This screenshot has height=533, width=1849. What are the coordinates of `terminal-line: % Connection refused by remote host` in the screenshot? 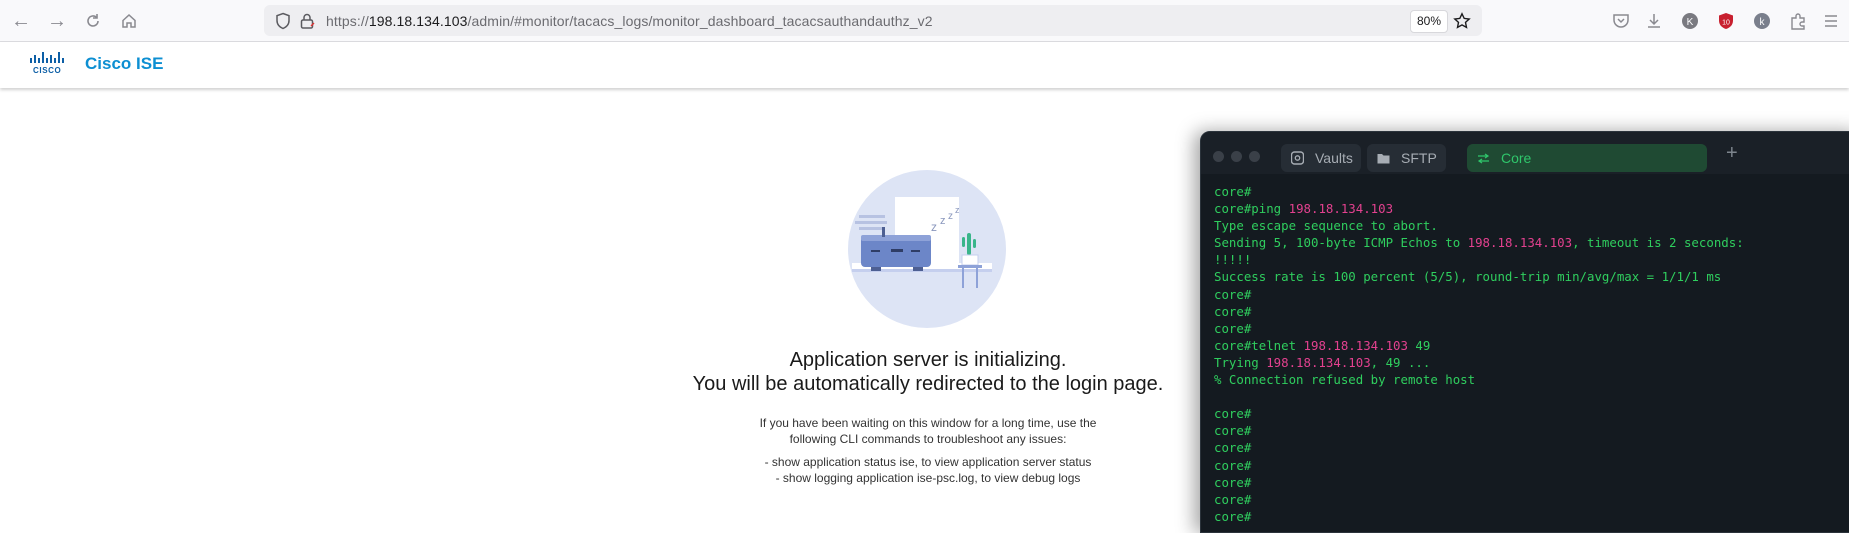 It's located at (1531, 379).